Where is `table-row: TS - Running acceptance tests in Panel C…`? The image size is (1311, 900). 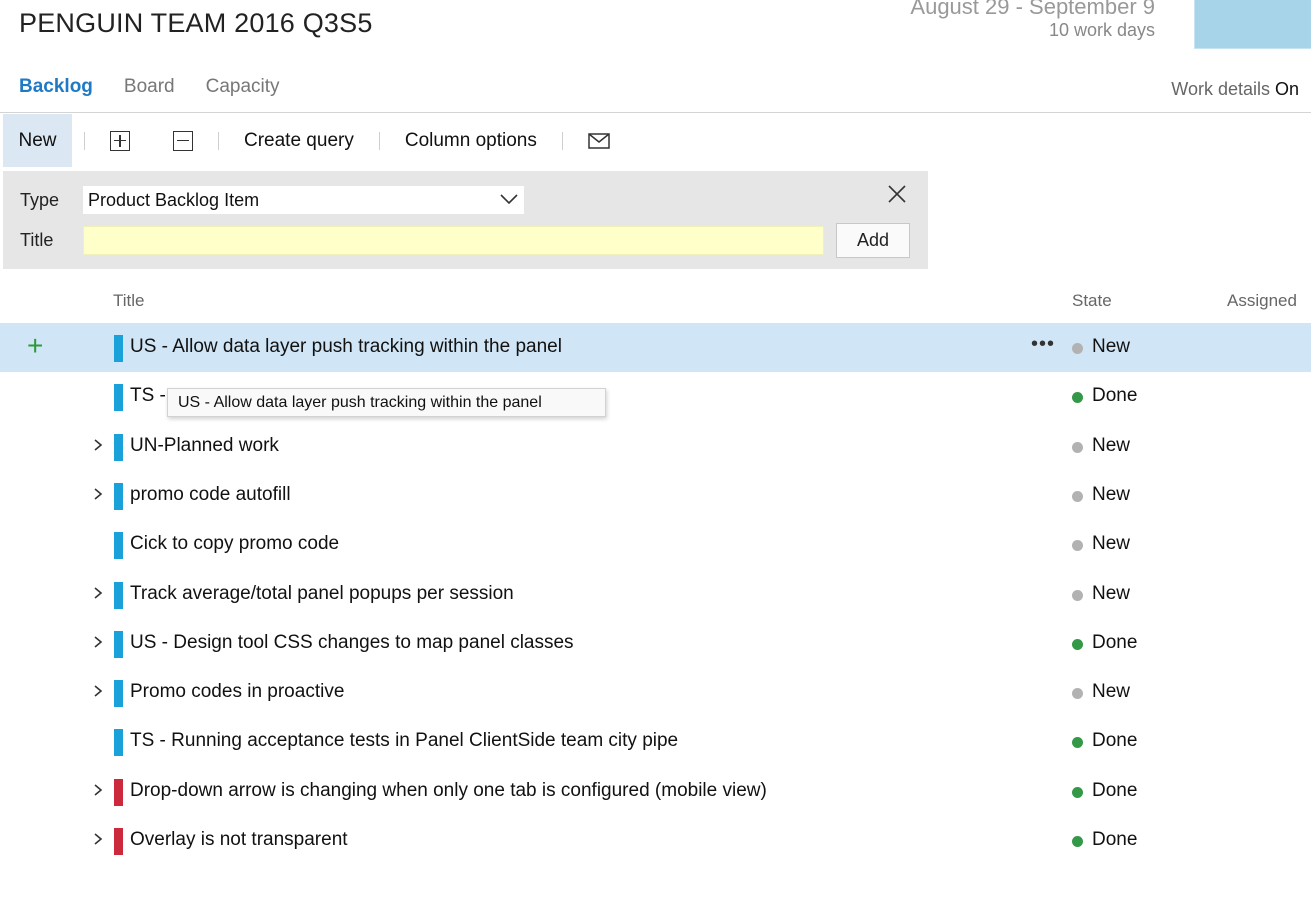
table-row: TS - Running acceptance tests in Panel C… is located at coordinates (655, 741).